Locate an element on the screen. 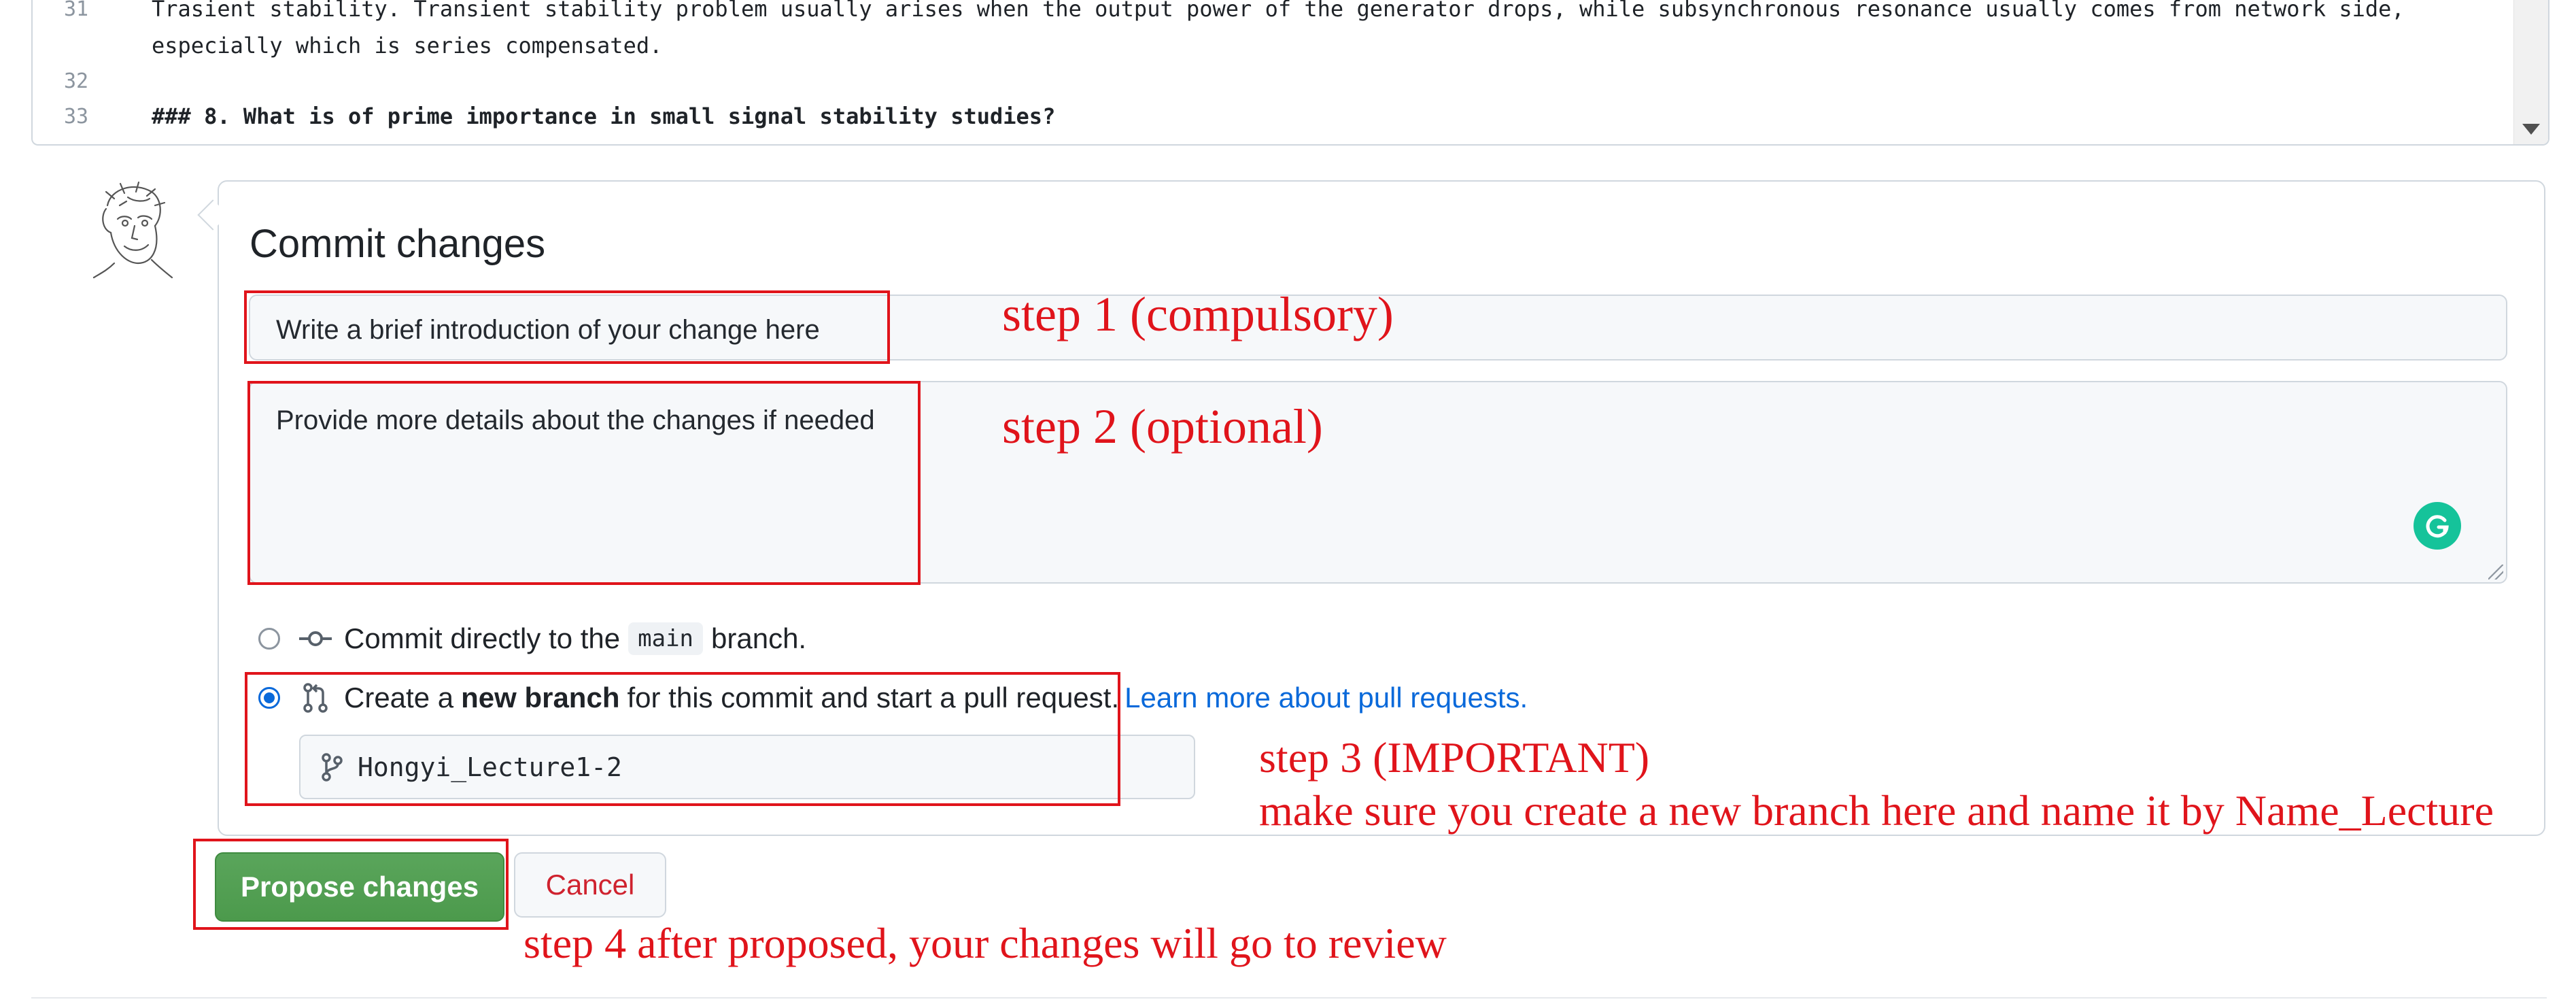  step1-annotation: step 1 (compulsory) is located at coordinates (1198, 314).